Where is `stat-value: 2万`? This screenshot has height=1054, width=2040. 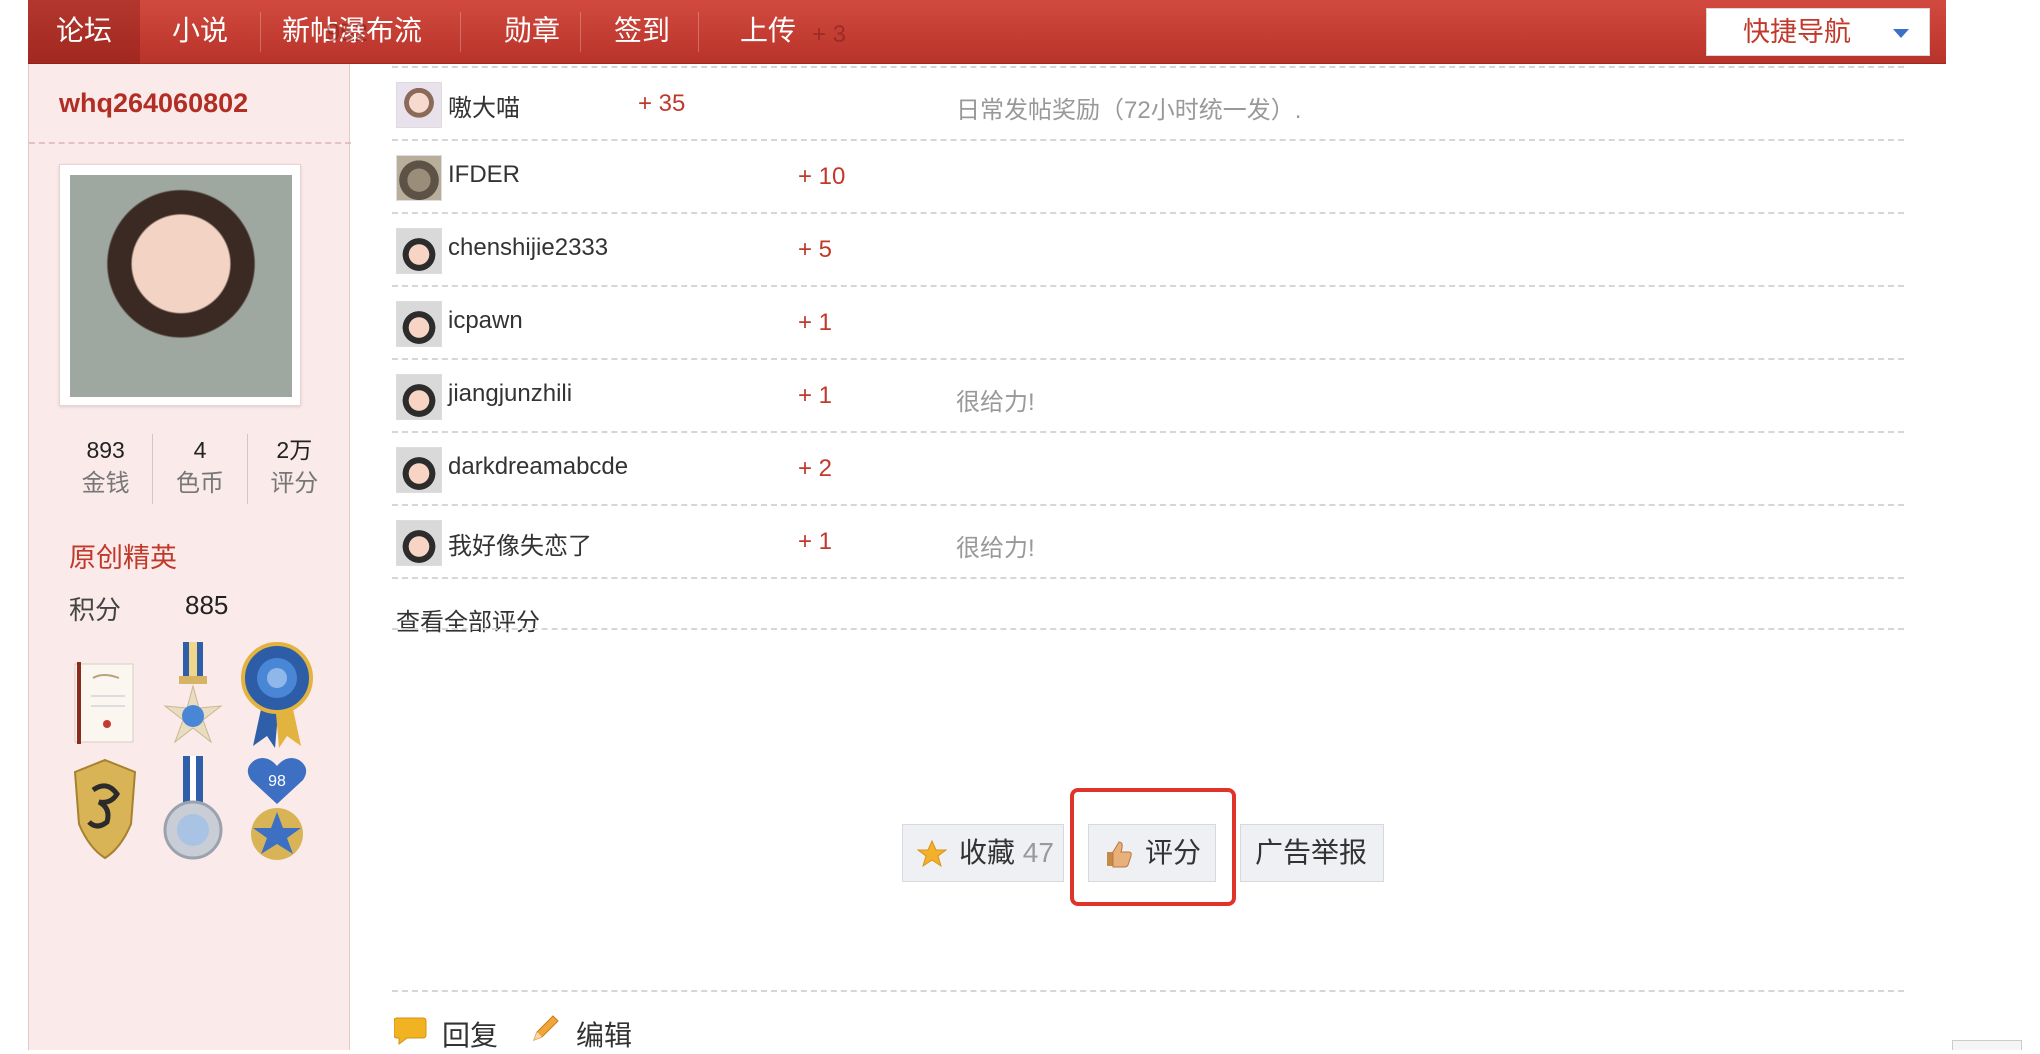
stat-value: 2万 is located at coordinates (294, 450).